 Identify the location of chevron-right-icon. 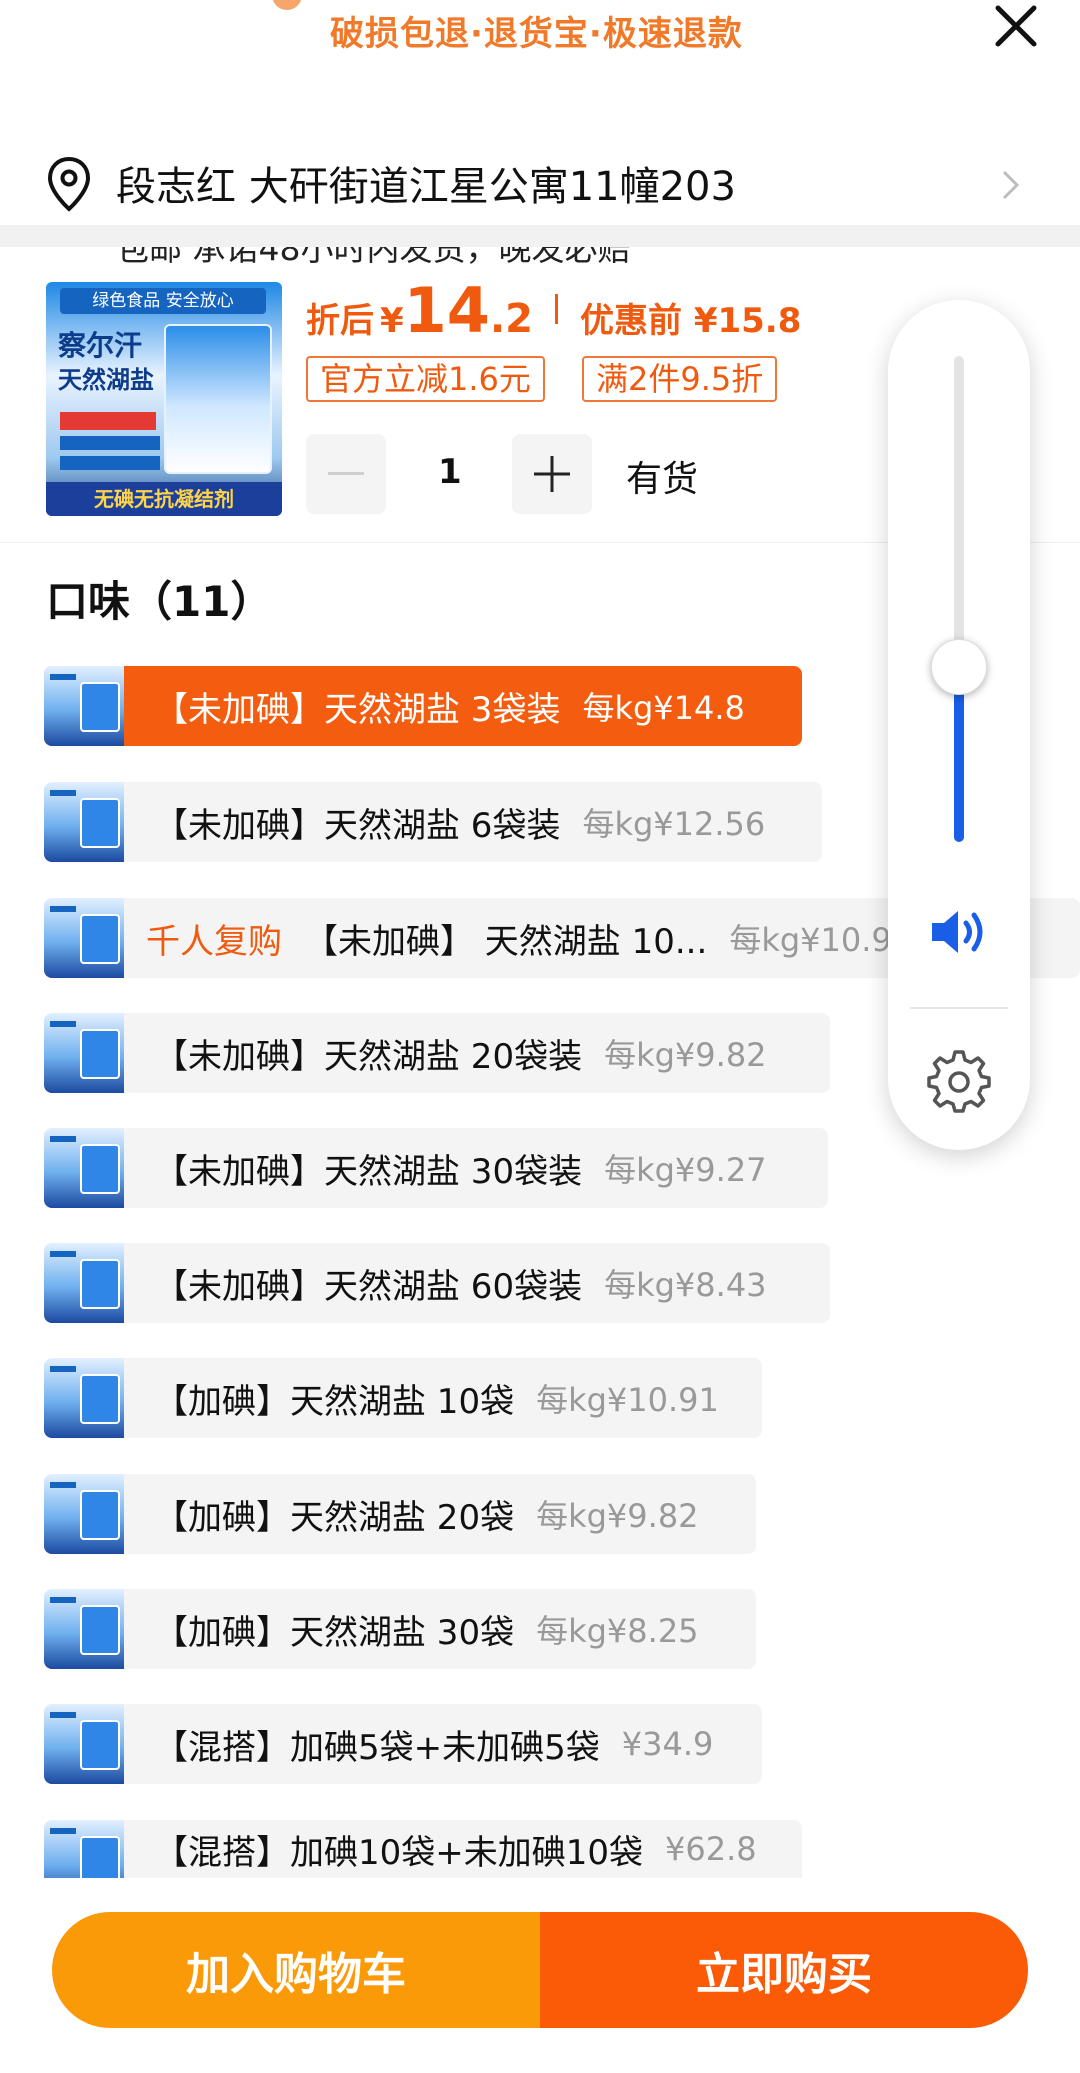
(1011, 185).